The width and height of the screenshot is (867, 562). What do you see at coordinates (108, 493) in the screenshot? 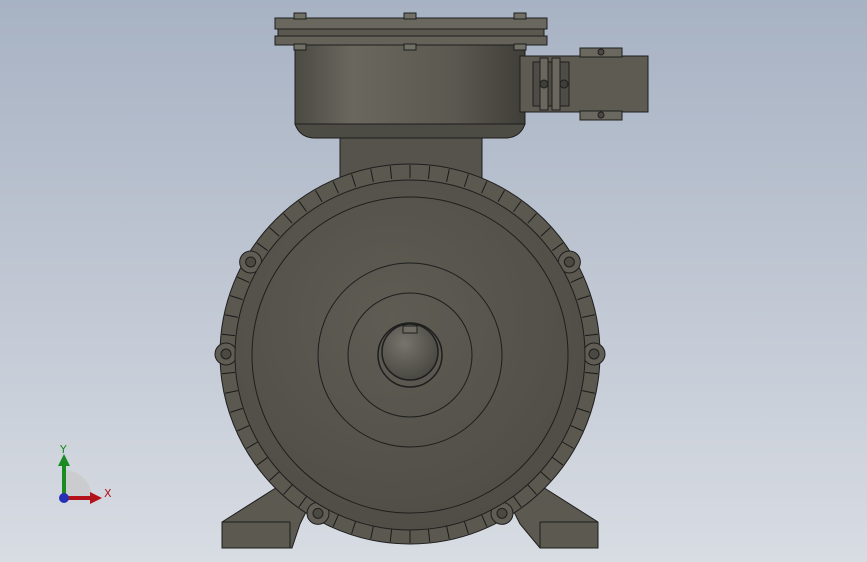
I see `x-axis-label: X` at bounding box center [108, 493].